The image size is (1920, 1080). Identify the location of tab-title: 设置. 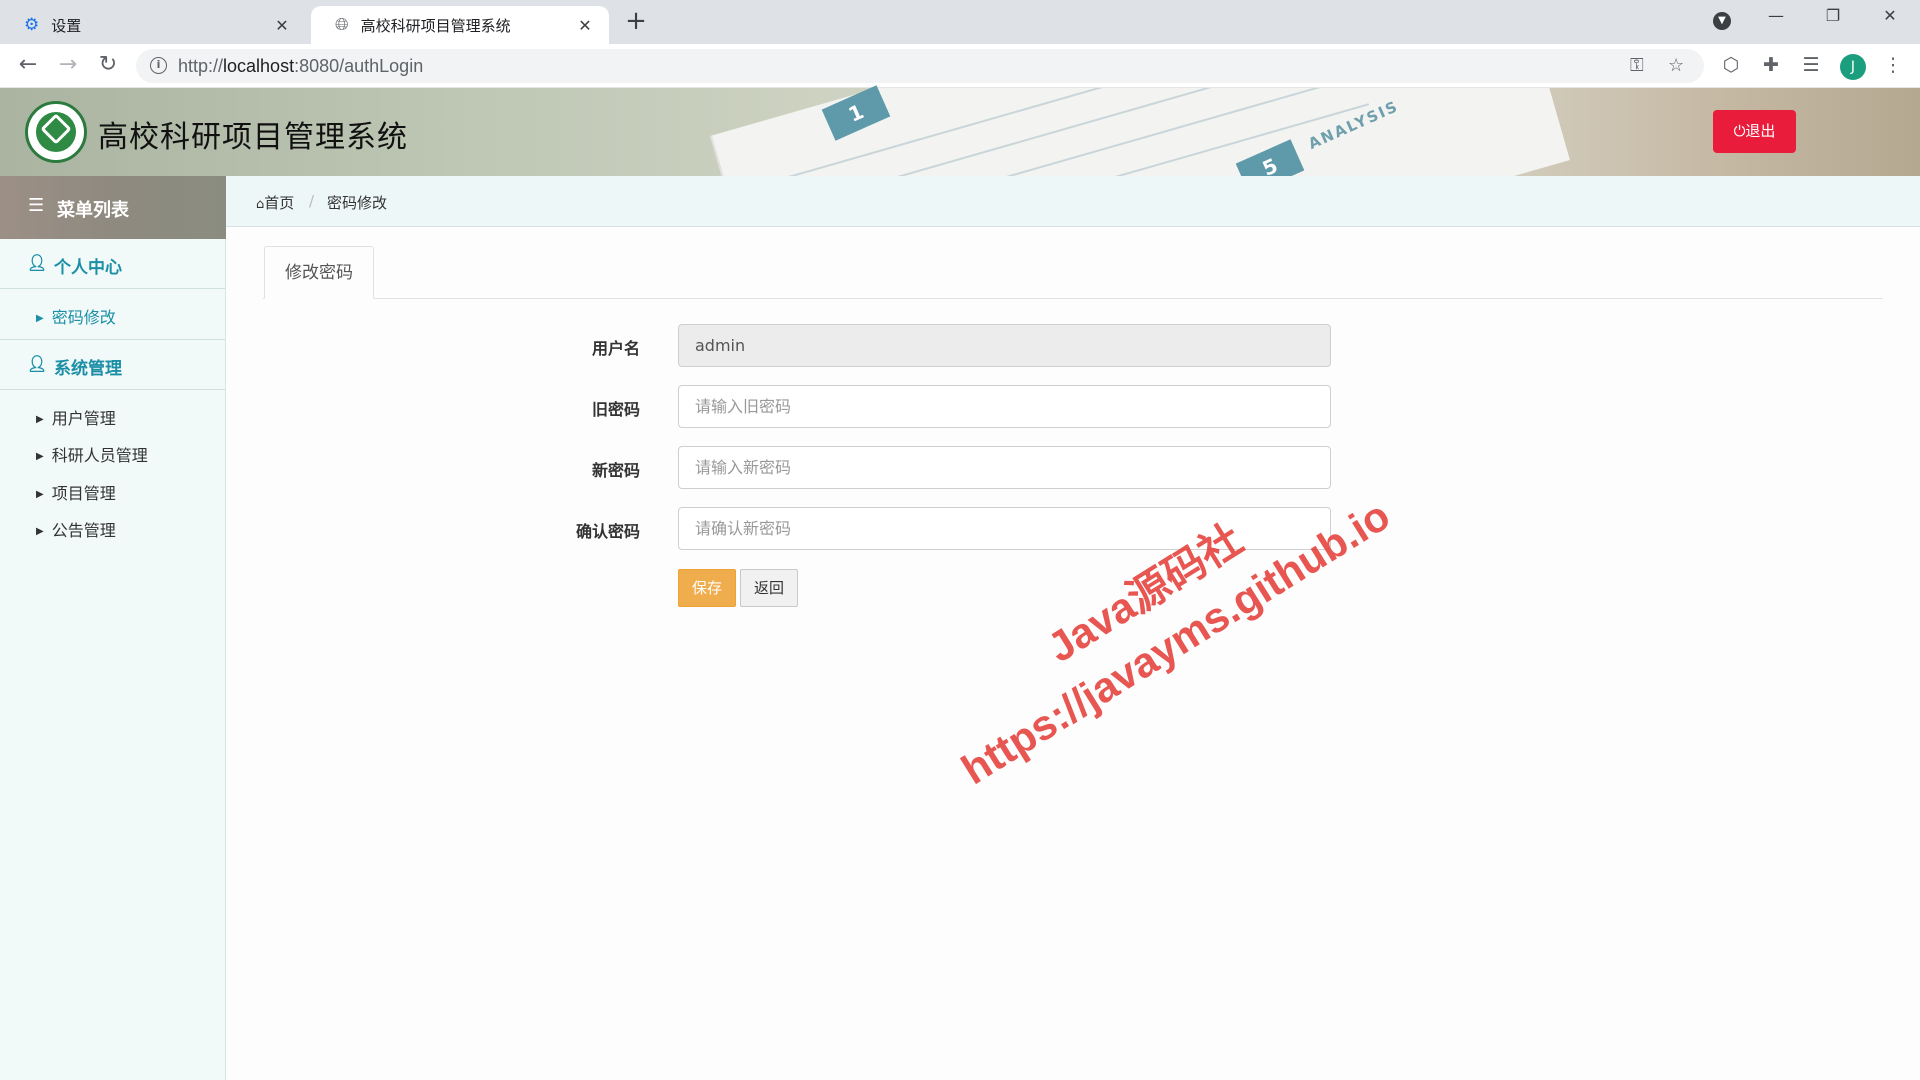
(66, 25).